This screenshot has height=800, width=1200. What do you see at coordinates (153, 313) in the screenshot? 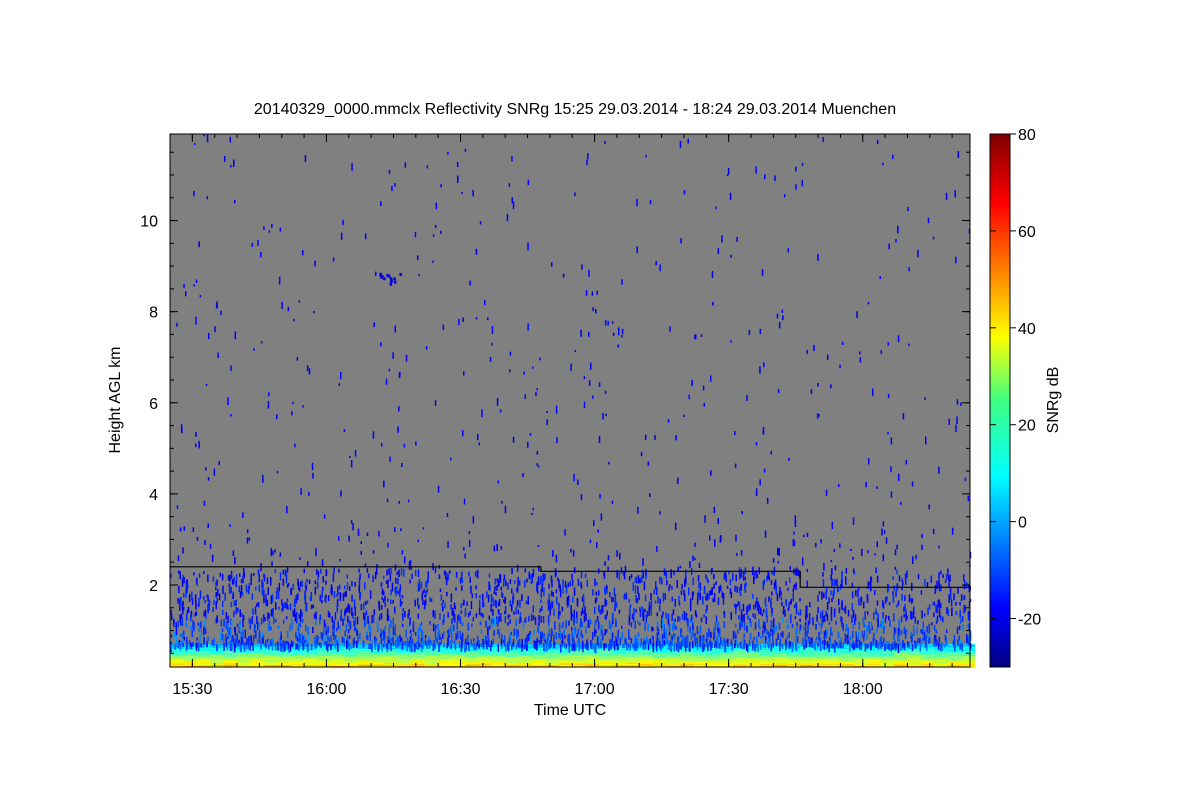
I see `y-tick-label: 8` at bounding box center [153, 313].